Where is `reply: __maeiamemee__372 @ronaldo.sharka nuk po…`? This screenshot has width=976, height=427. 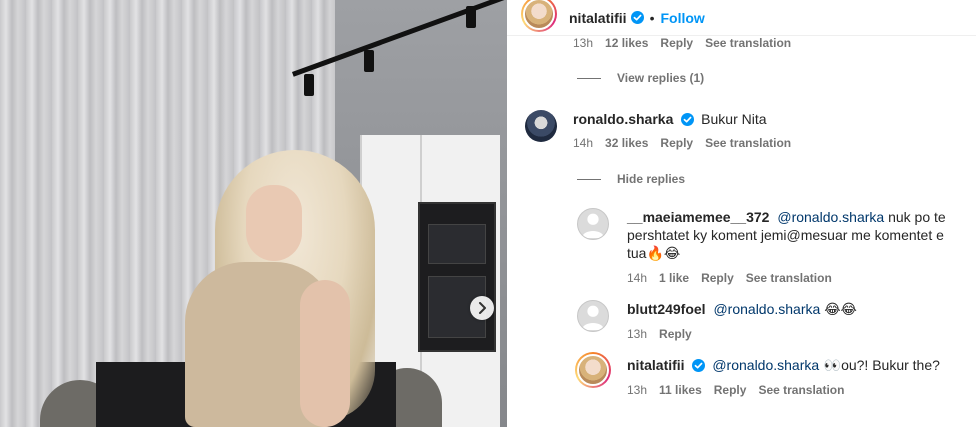 reply: __maeiamemee__372 @ronaldo.sharka nuk po… is located at coordinates (769, 246).